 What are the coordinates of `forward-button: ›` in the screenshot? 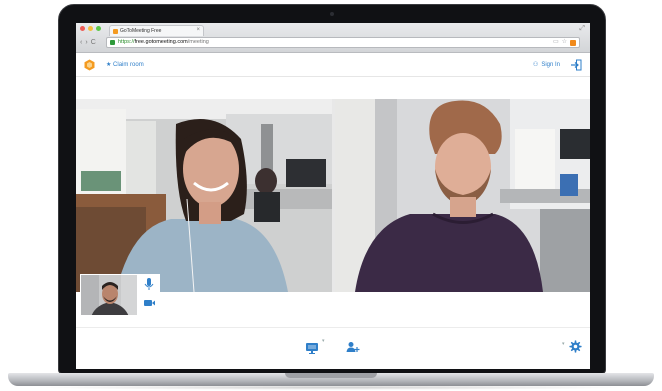 It's located at (86, 42).